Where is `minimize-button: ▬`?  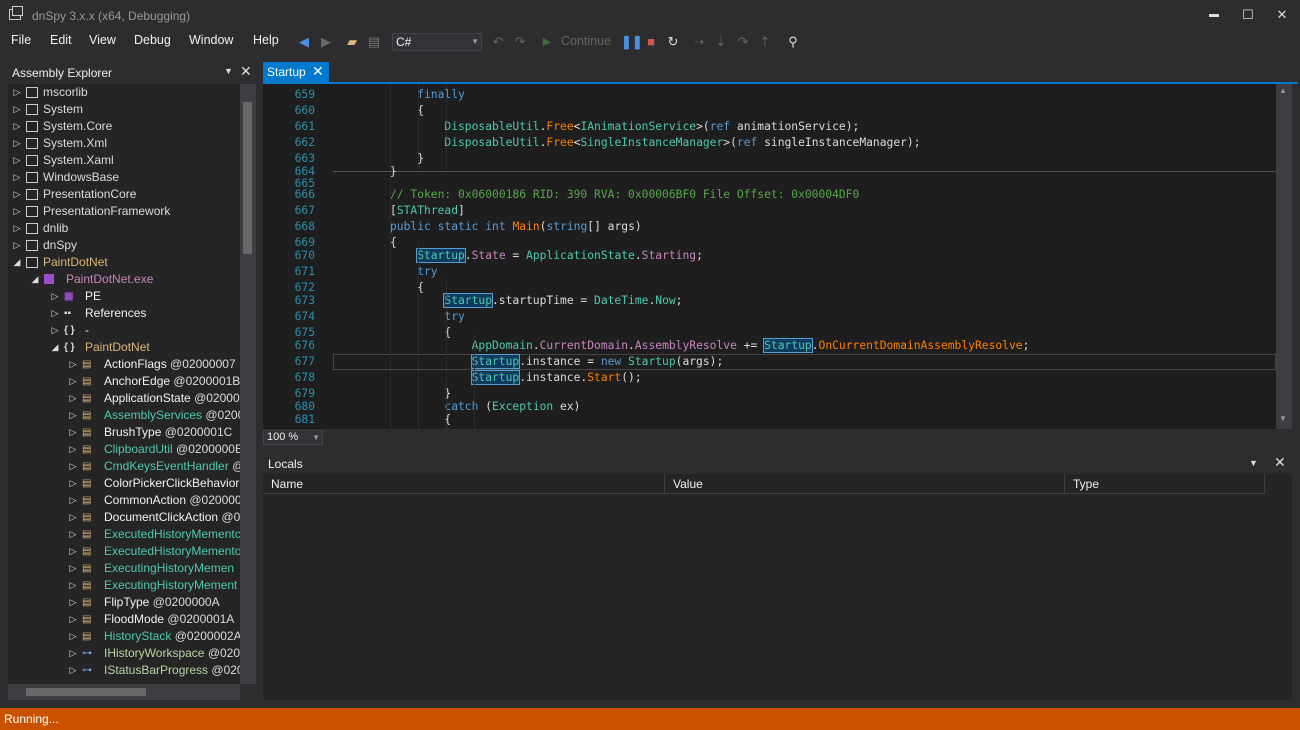 minimize-button: ▬ is located at coordinates (1214, 15).